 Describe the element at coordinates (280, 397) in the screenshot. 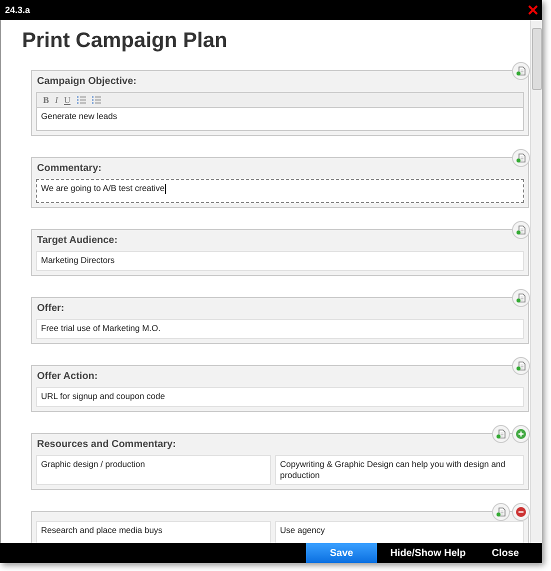

I see `input-field: URL for signup and coupon code` at that location.